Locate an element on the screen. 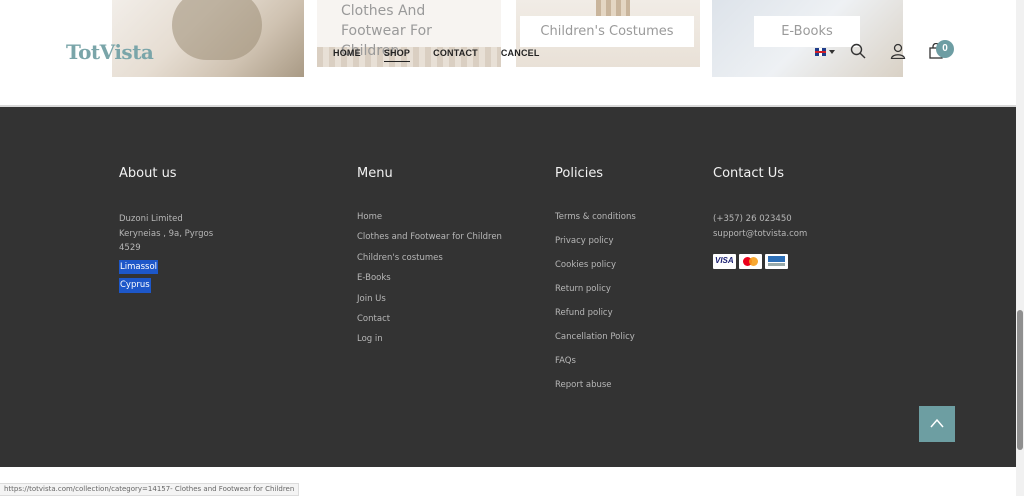 The width and height of the screenshot is (1024, 496). scroll-to-top-button is located at coordinates (937, 424).